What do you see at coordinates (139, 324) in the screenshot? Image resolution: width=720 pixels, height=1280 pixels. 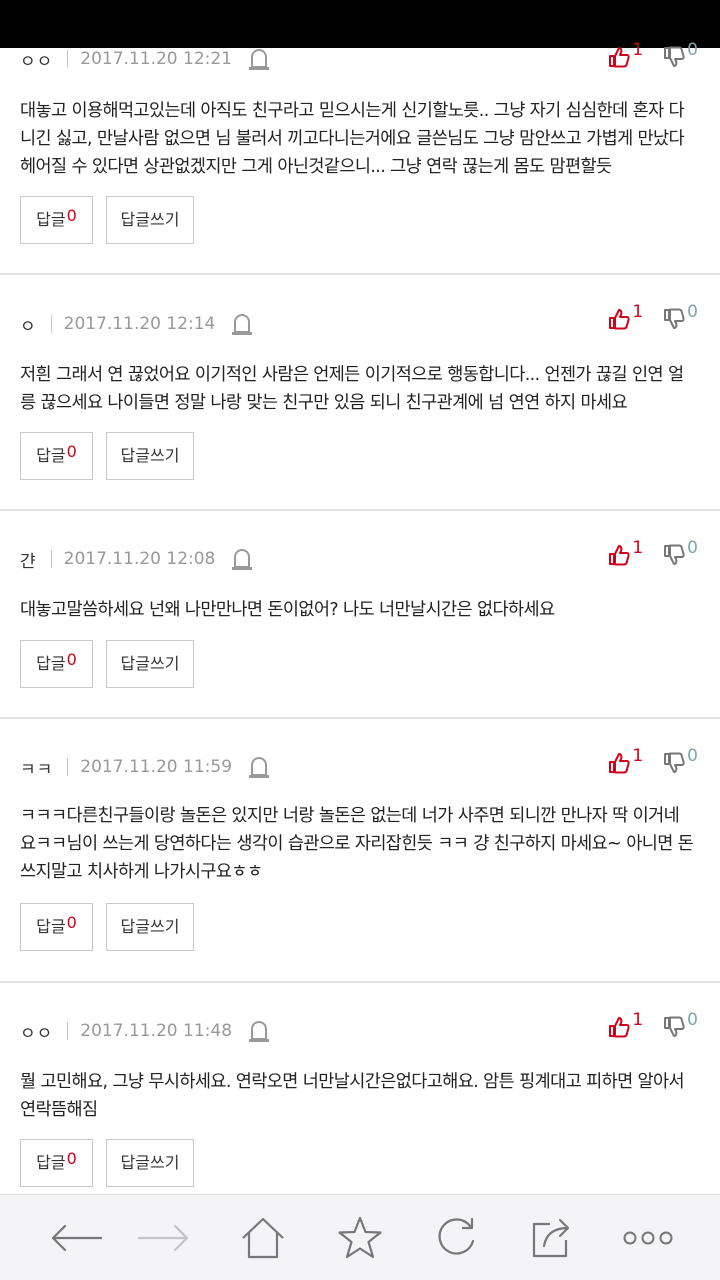 I see `comment-date: 2017.11.20 12:14` at bounding box center [139, 324].